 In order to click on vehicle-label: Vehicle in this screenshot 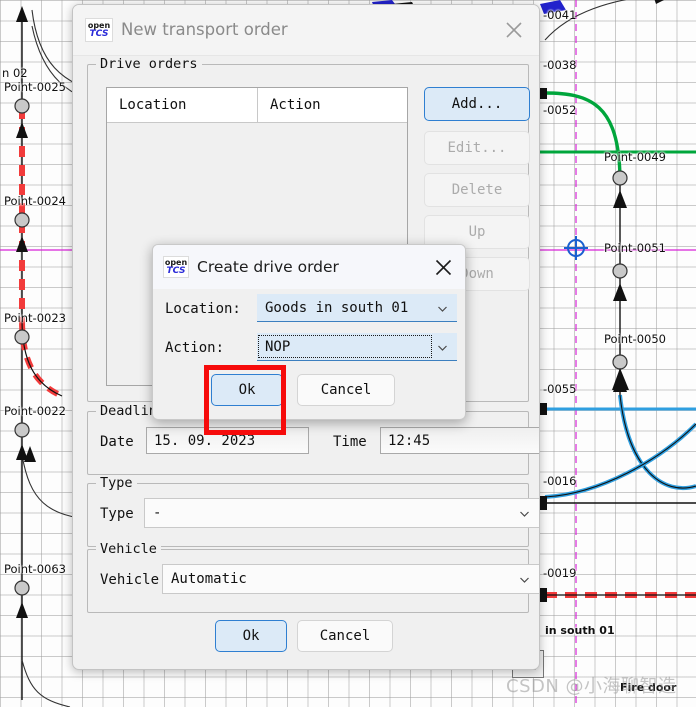, I will do `click(130, 580)`.